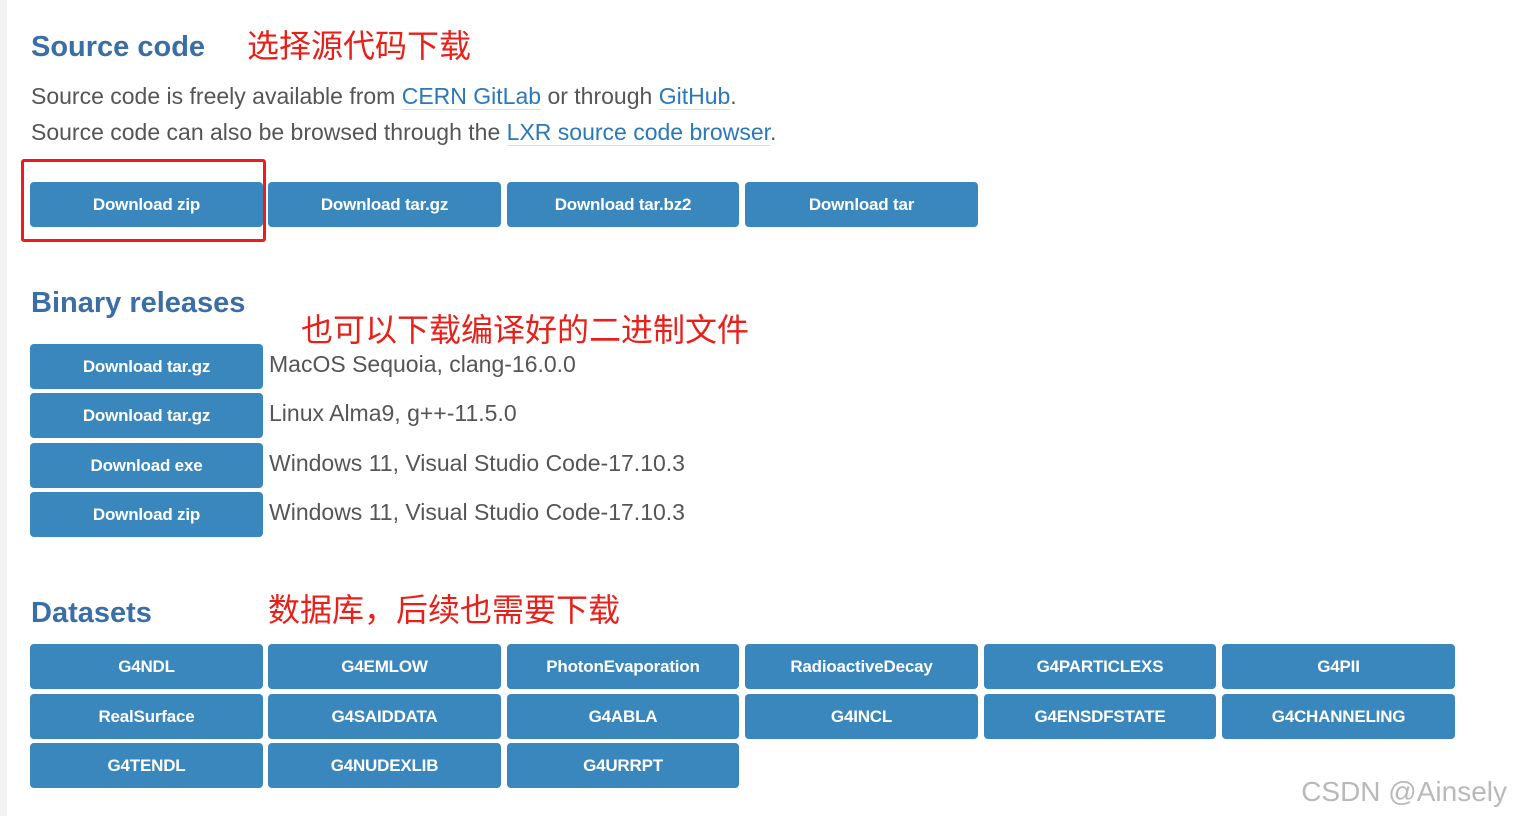 This screenshot has height=816, width=1513. I want to click on binary-macos-download-button: Download tar.gz, so click(146, 366).